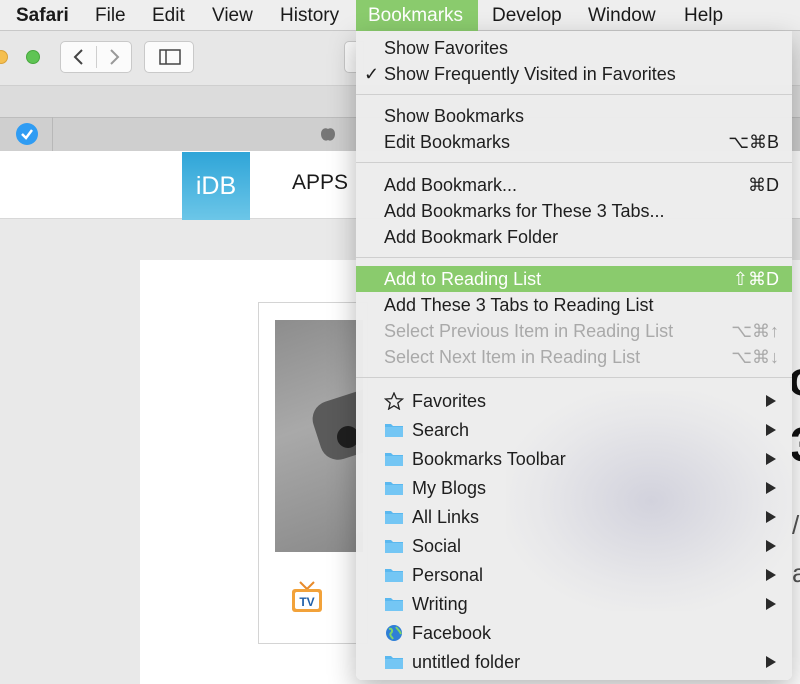 This screenshot has width=800, height=684. Describe the element at coordinates (452, 633) in the screenshot. I see `bookmark-label: Facebook` at that location.